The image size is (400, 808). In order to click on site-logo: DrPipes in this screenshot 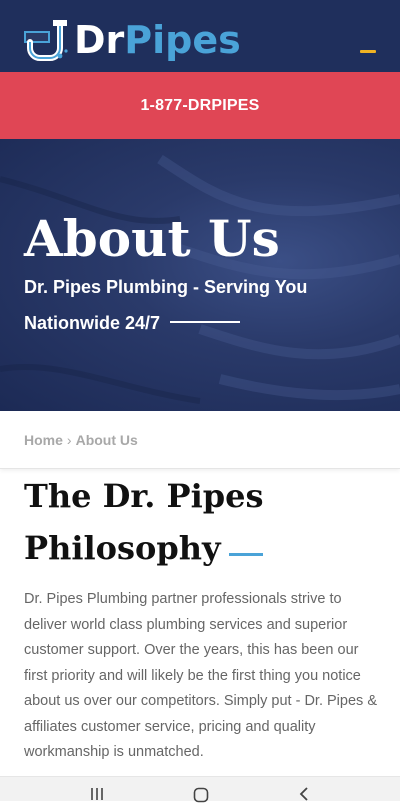, I will do `click(131, 40)`.